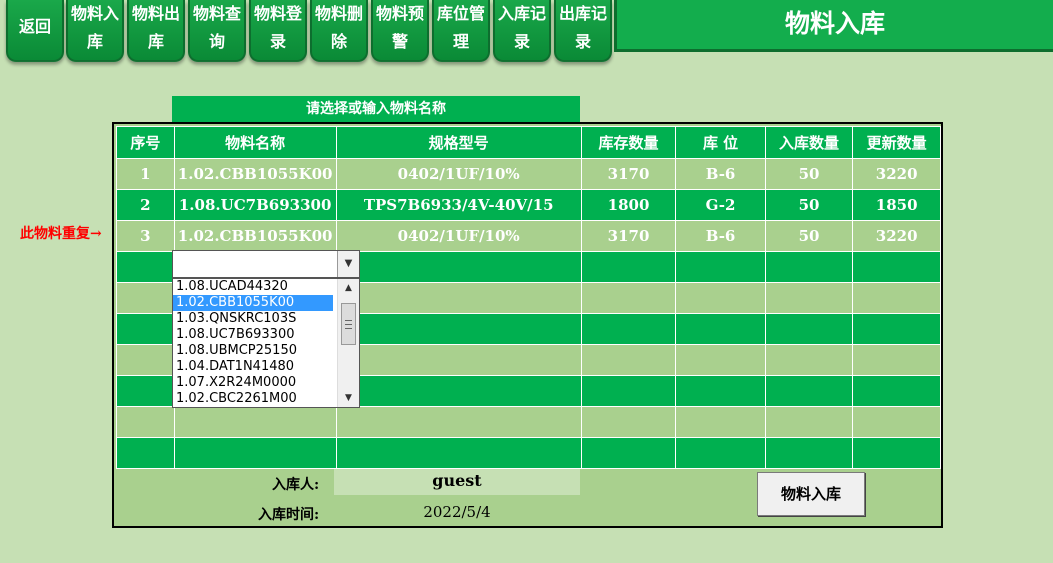 The height and width of the screenshot is (563, 1053). What do you see at coordinates (720, 142) in the screenshot?
I see `column-header: 库 位` at bounding box center [720, 142].